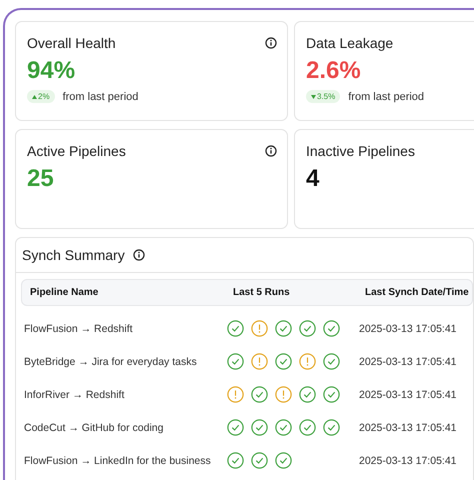 The image size is (474, 480). What do you see at coordinates (41, 96) in the screenshot?
I see `change-badge: 2%` at bounding box center [41, 96].